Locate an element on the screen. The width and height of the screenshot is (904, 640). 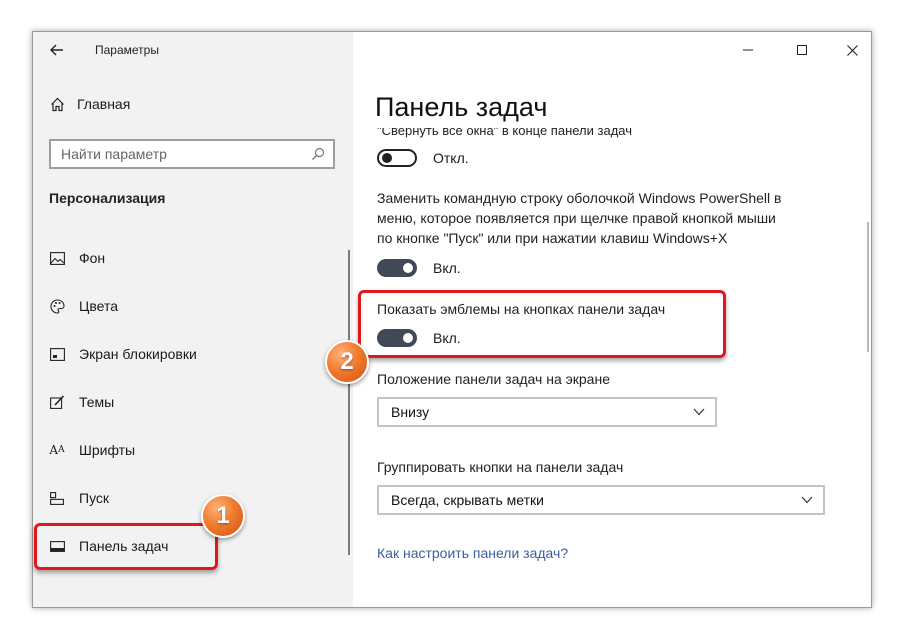
toggle-row-powershell: Вкл. is located at coordinates (419, 268).